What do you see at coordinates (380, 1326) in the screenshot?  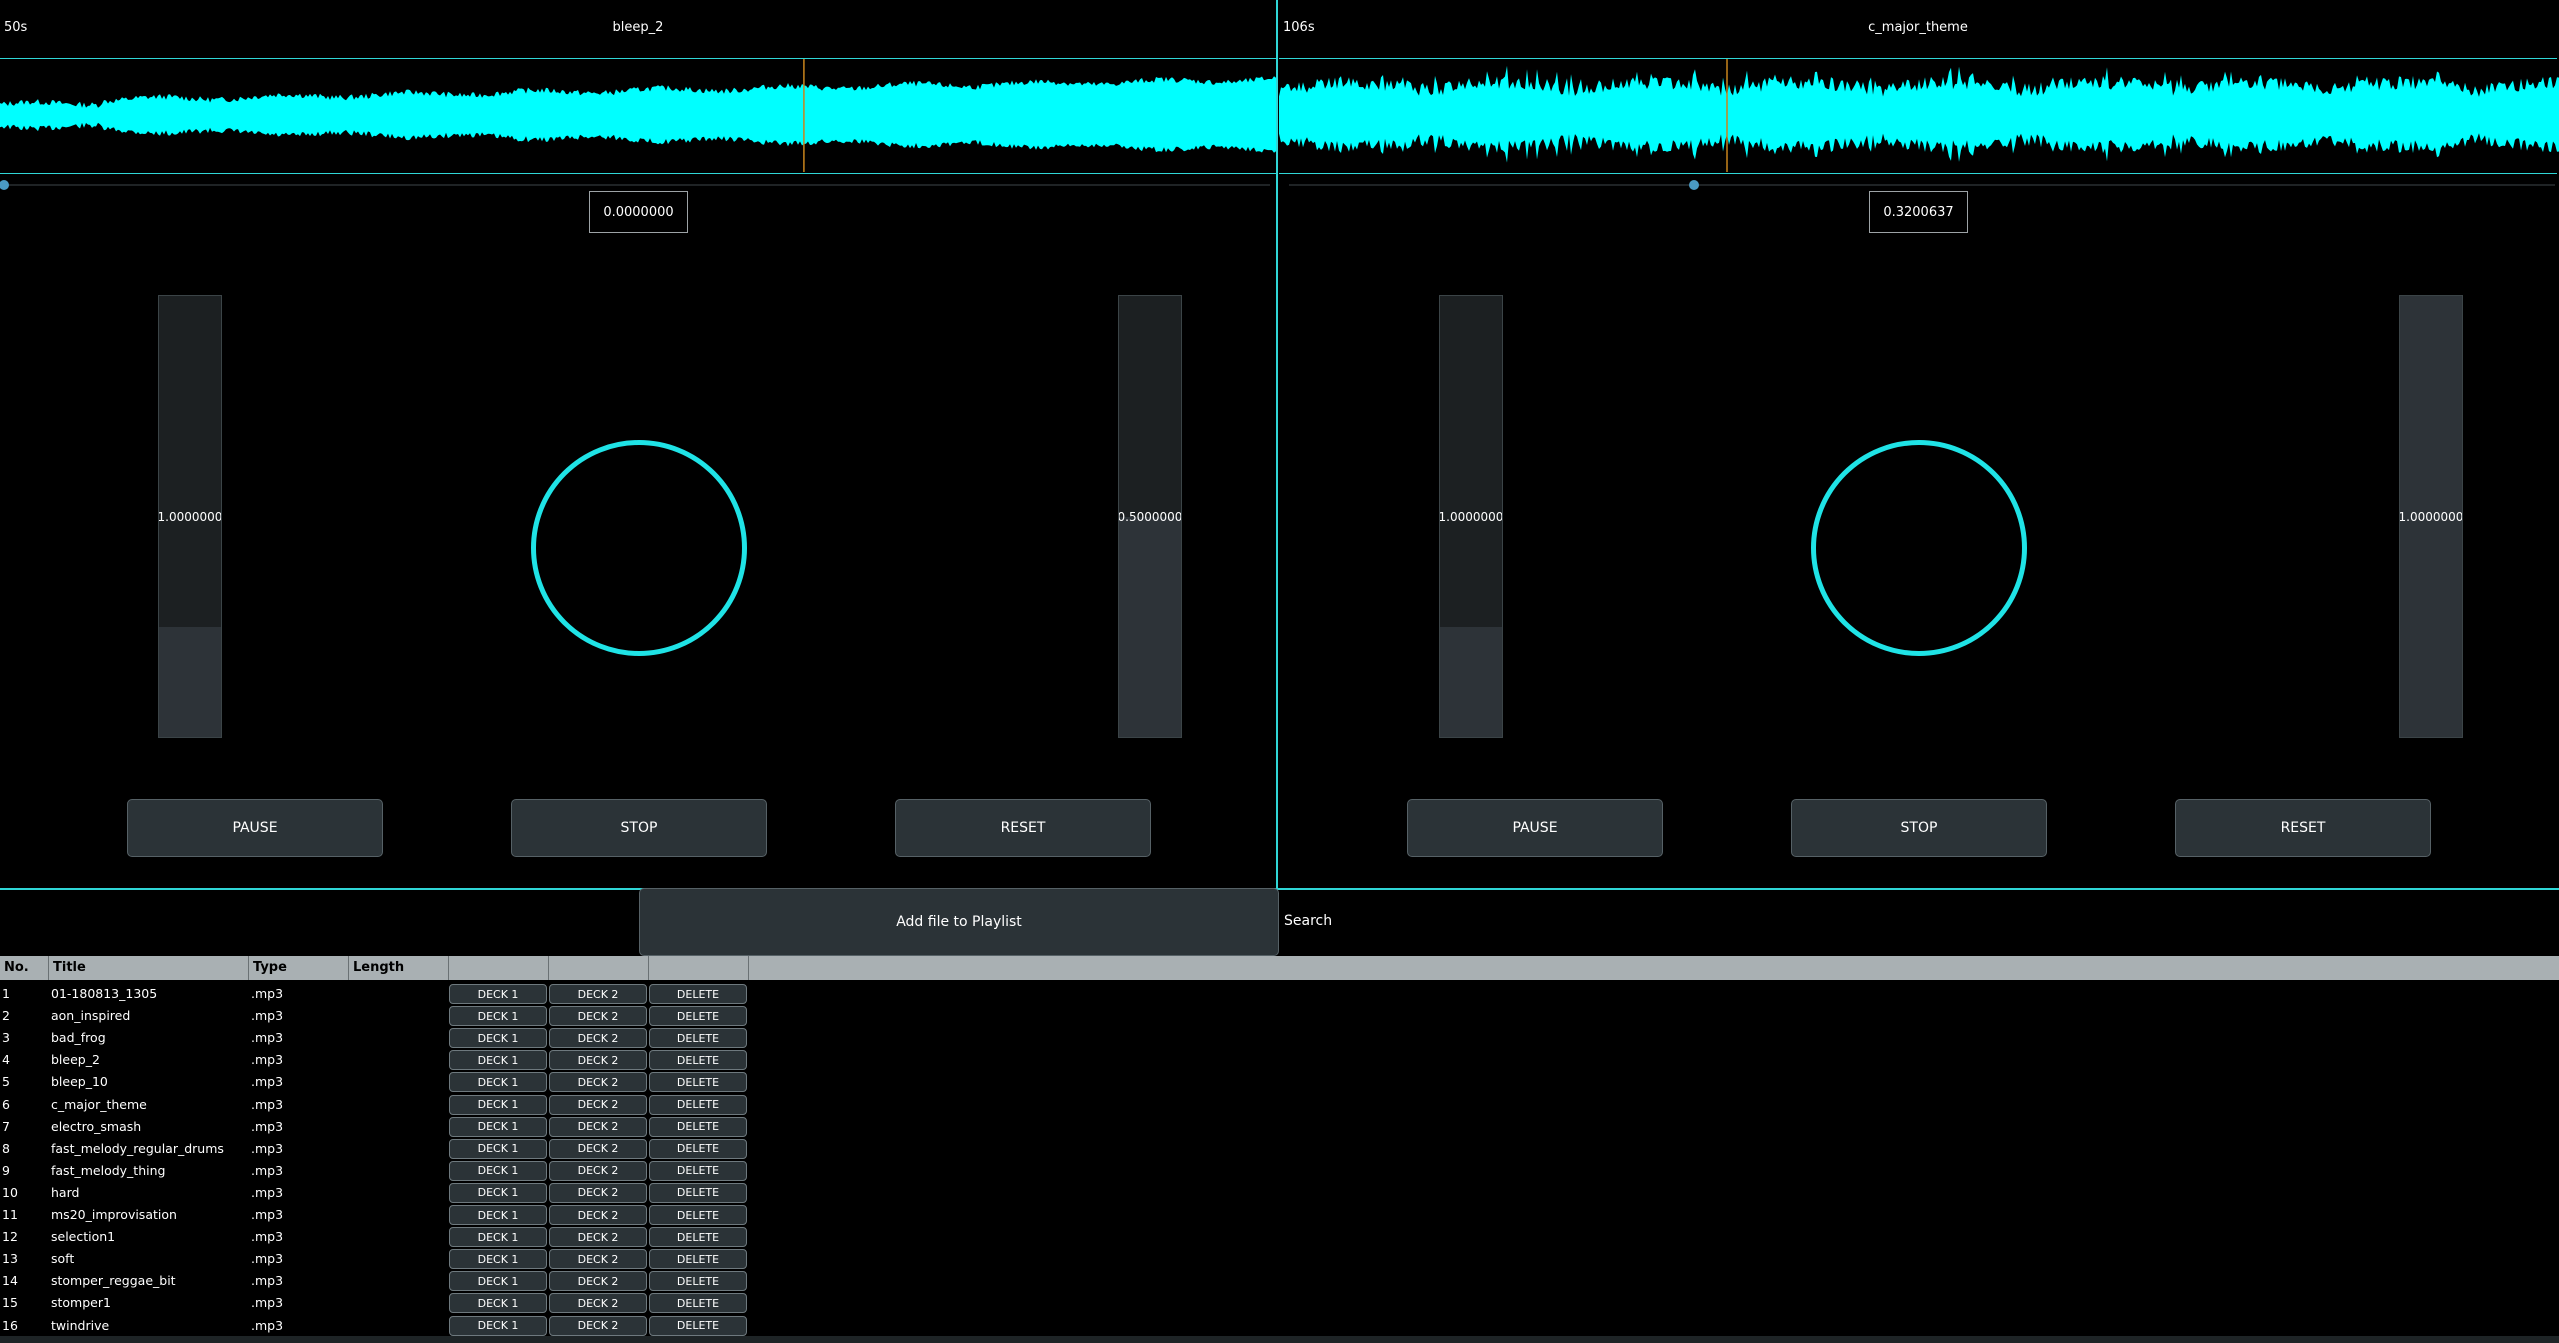 I see `table-row: 16 twindrive .mp3 DECK 1 DECK 2 DELETE` at bounding box center [380, 1326].